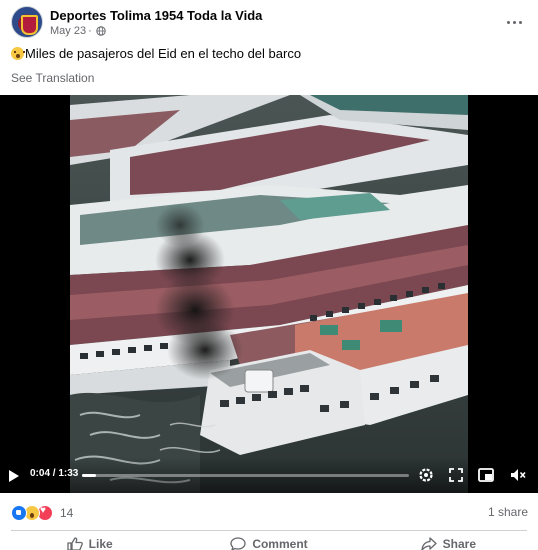  What do you see at coordinates (426, 475) in the screenshot?
I see `settings-gear-icon` at bounding box center [426, 475].